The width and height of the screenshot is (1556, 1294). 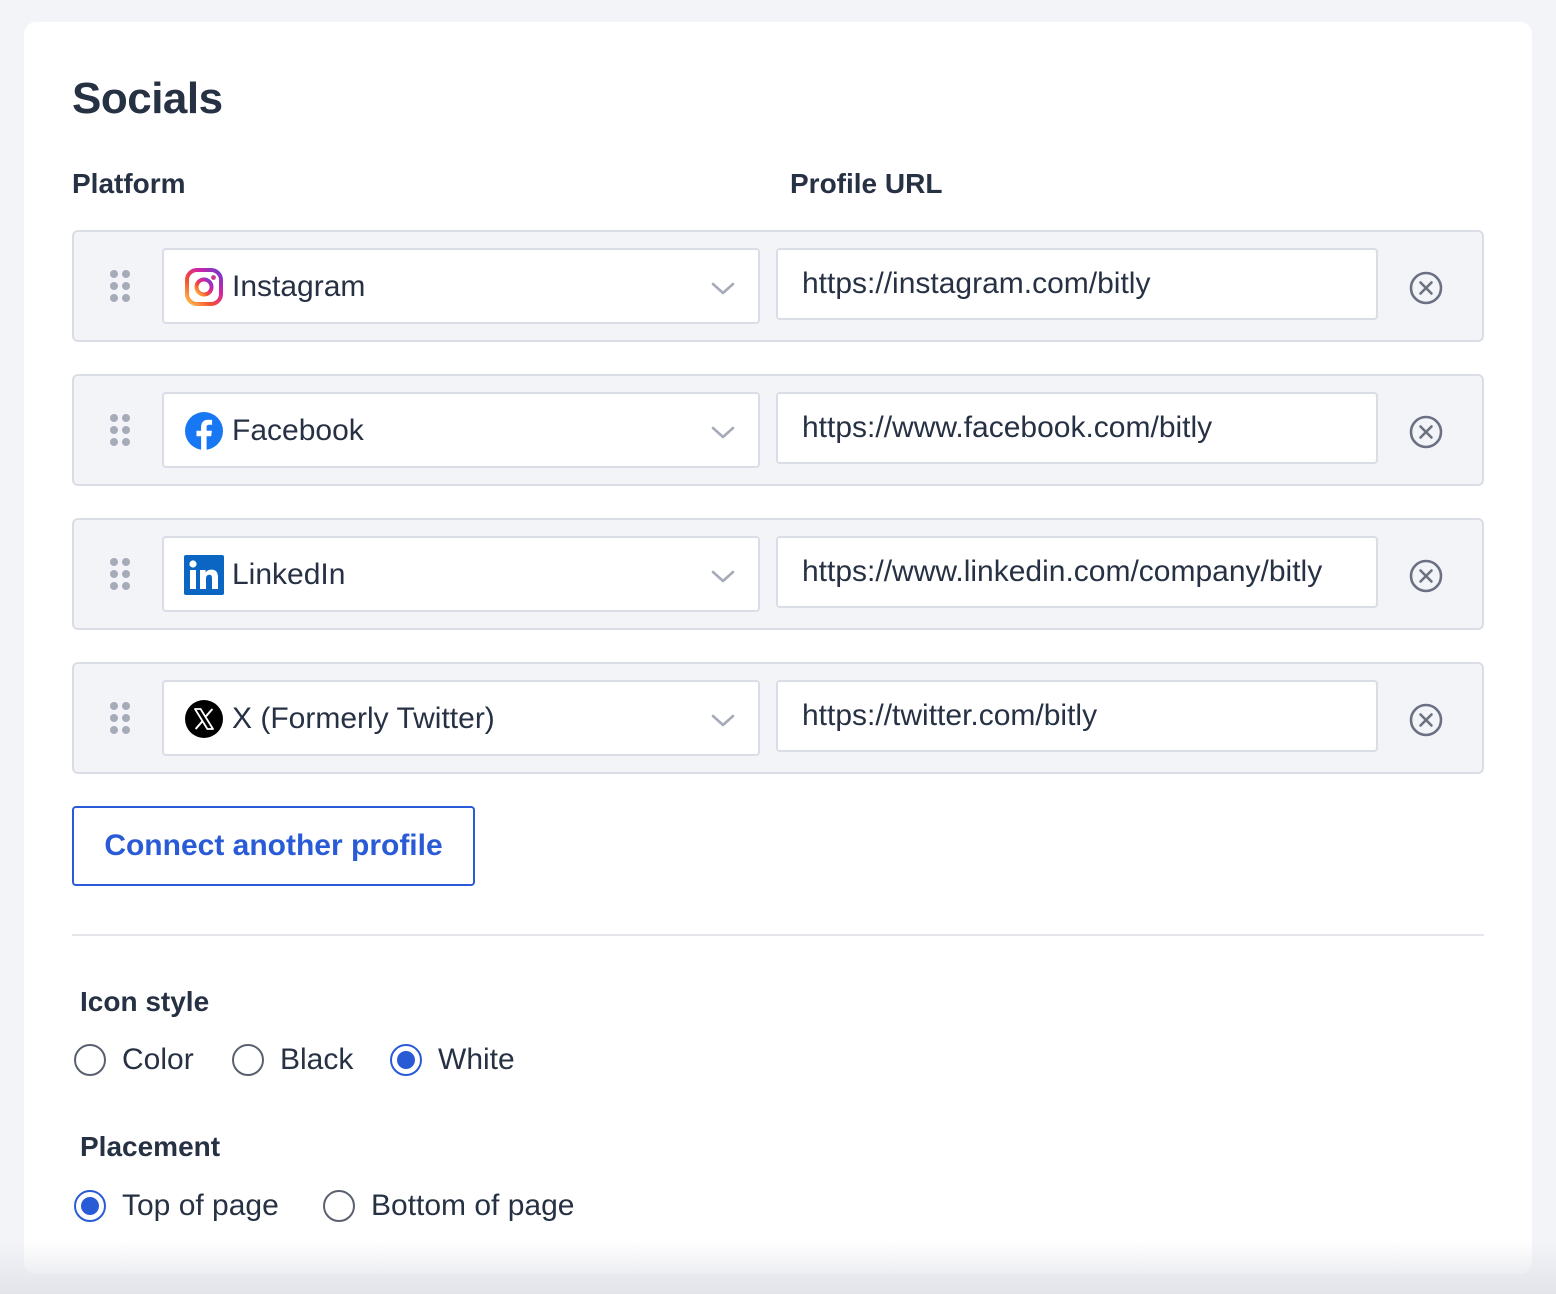 I want to click on placement-option-top: Top of page, so click(x=184, y=1206).